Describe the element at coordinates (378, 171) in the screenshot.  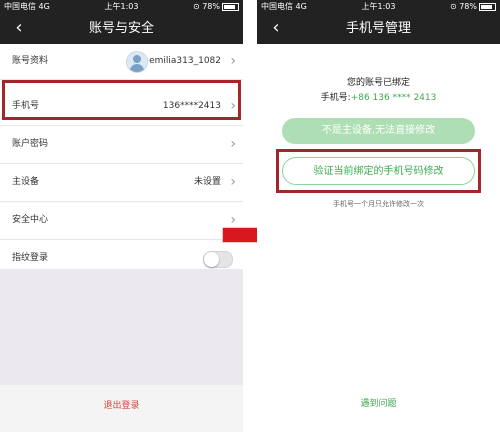
I see `verify-button-highlight` at that location.